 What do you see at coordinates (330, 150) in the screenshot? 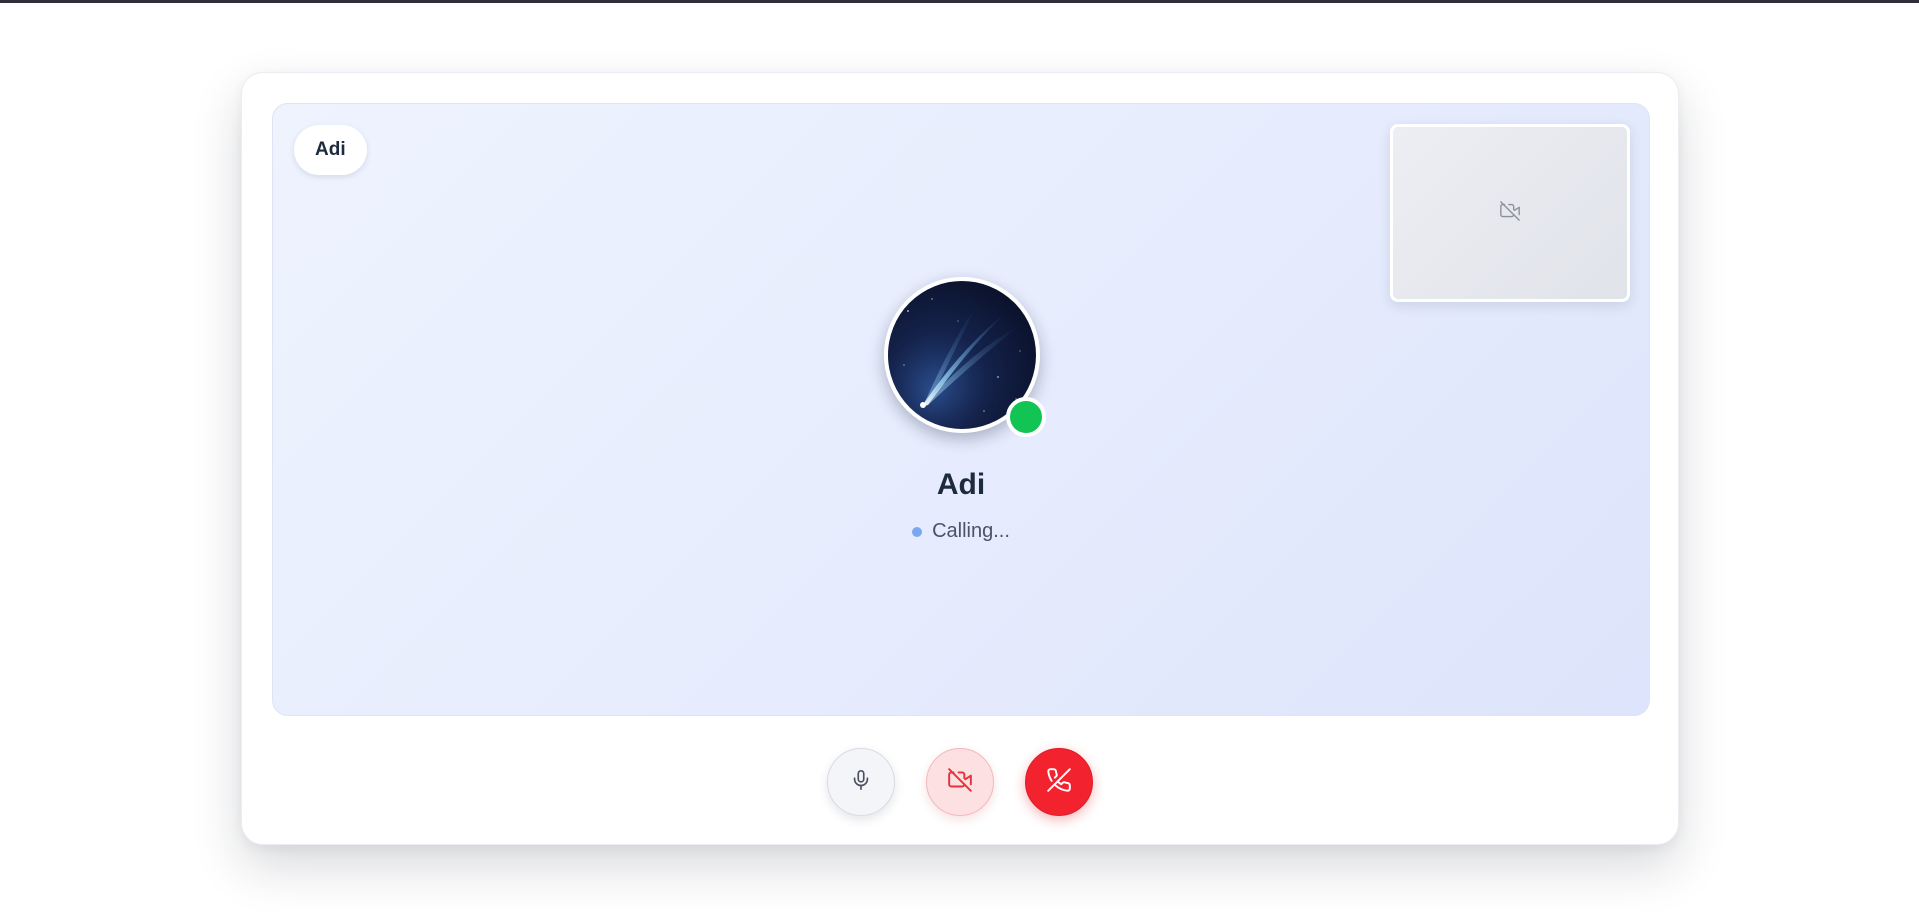
I see `participant-name-chip: Adi` at bounding box center [330, 150].